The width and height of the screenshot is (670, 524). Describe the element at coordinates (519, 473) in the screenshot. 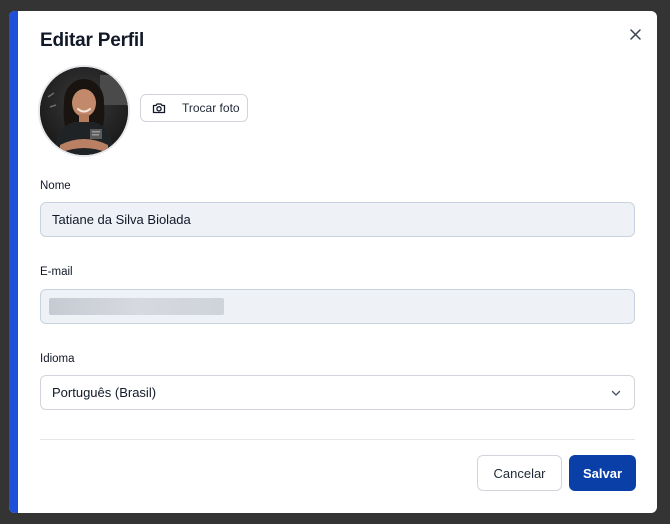

I see `cancel-button: Cancelar` at that location.